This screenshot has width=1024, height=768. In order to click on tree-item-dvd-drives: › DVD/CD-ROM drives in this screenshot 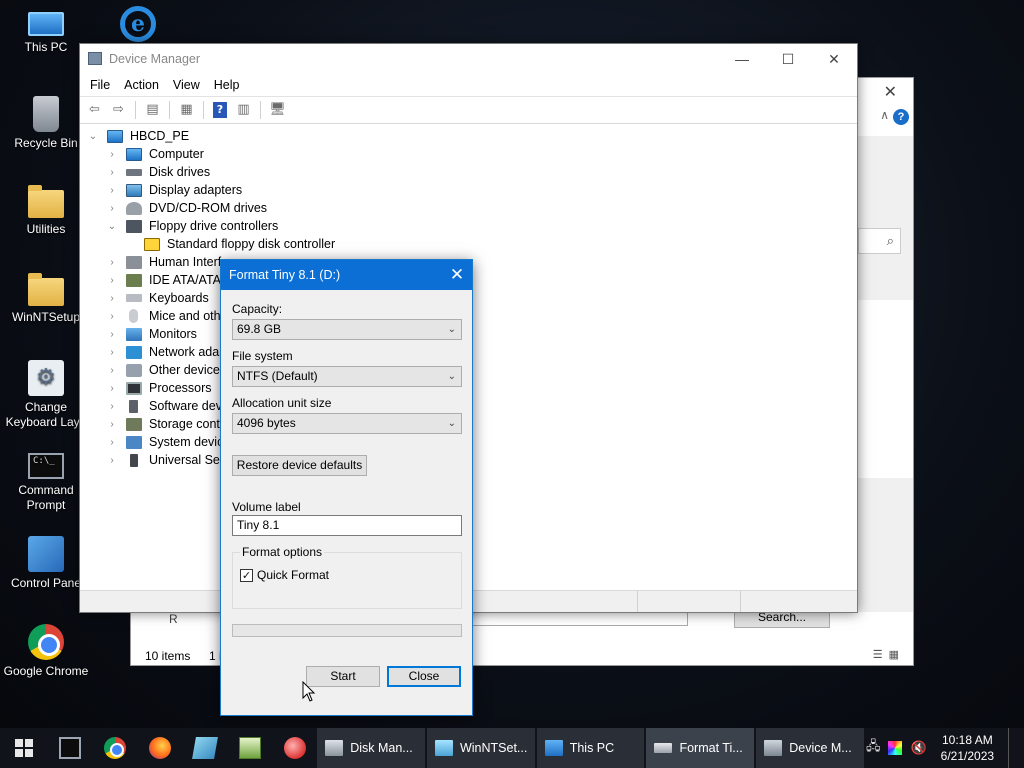, I will do `click(186, 208)`.